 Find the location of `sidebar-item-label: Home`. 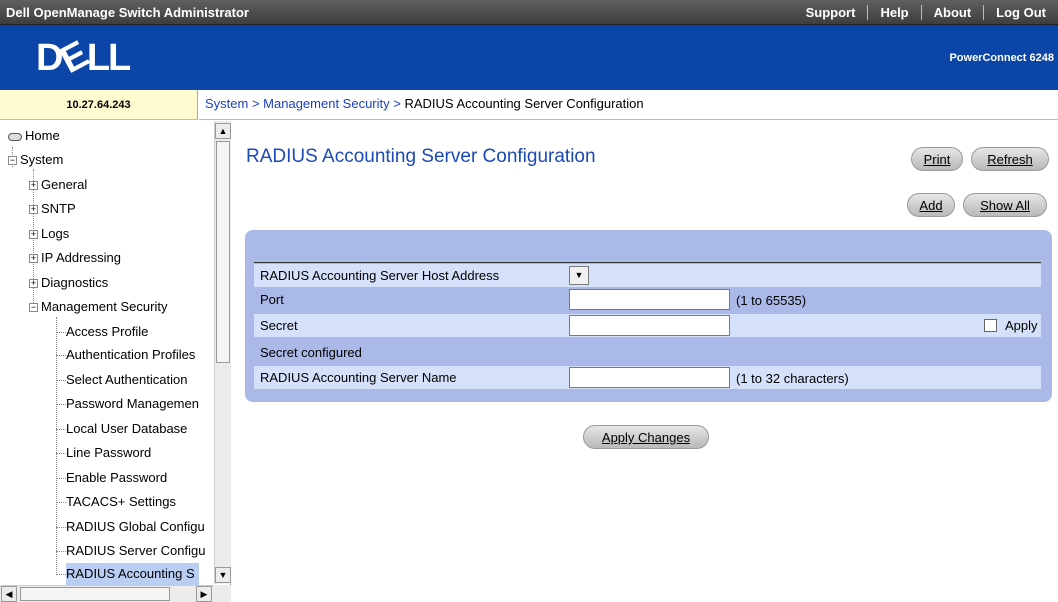

sidebar-item-label: Home is located at coordinates (42, 135).